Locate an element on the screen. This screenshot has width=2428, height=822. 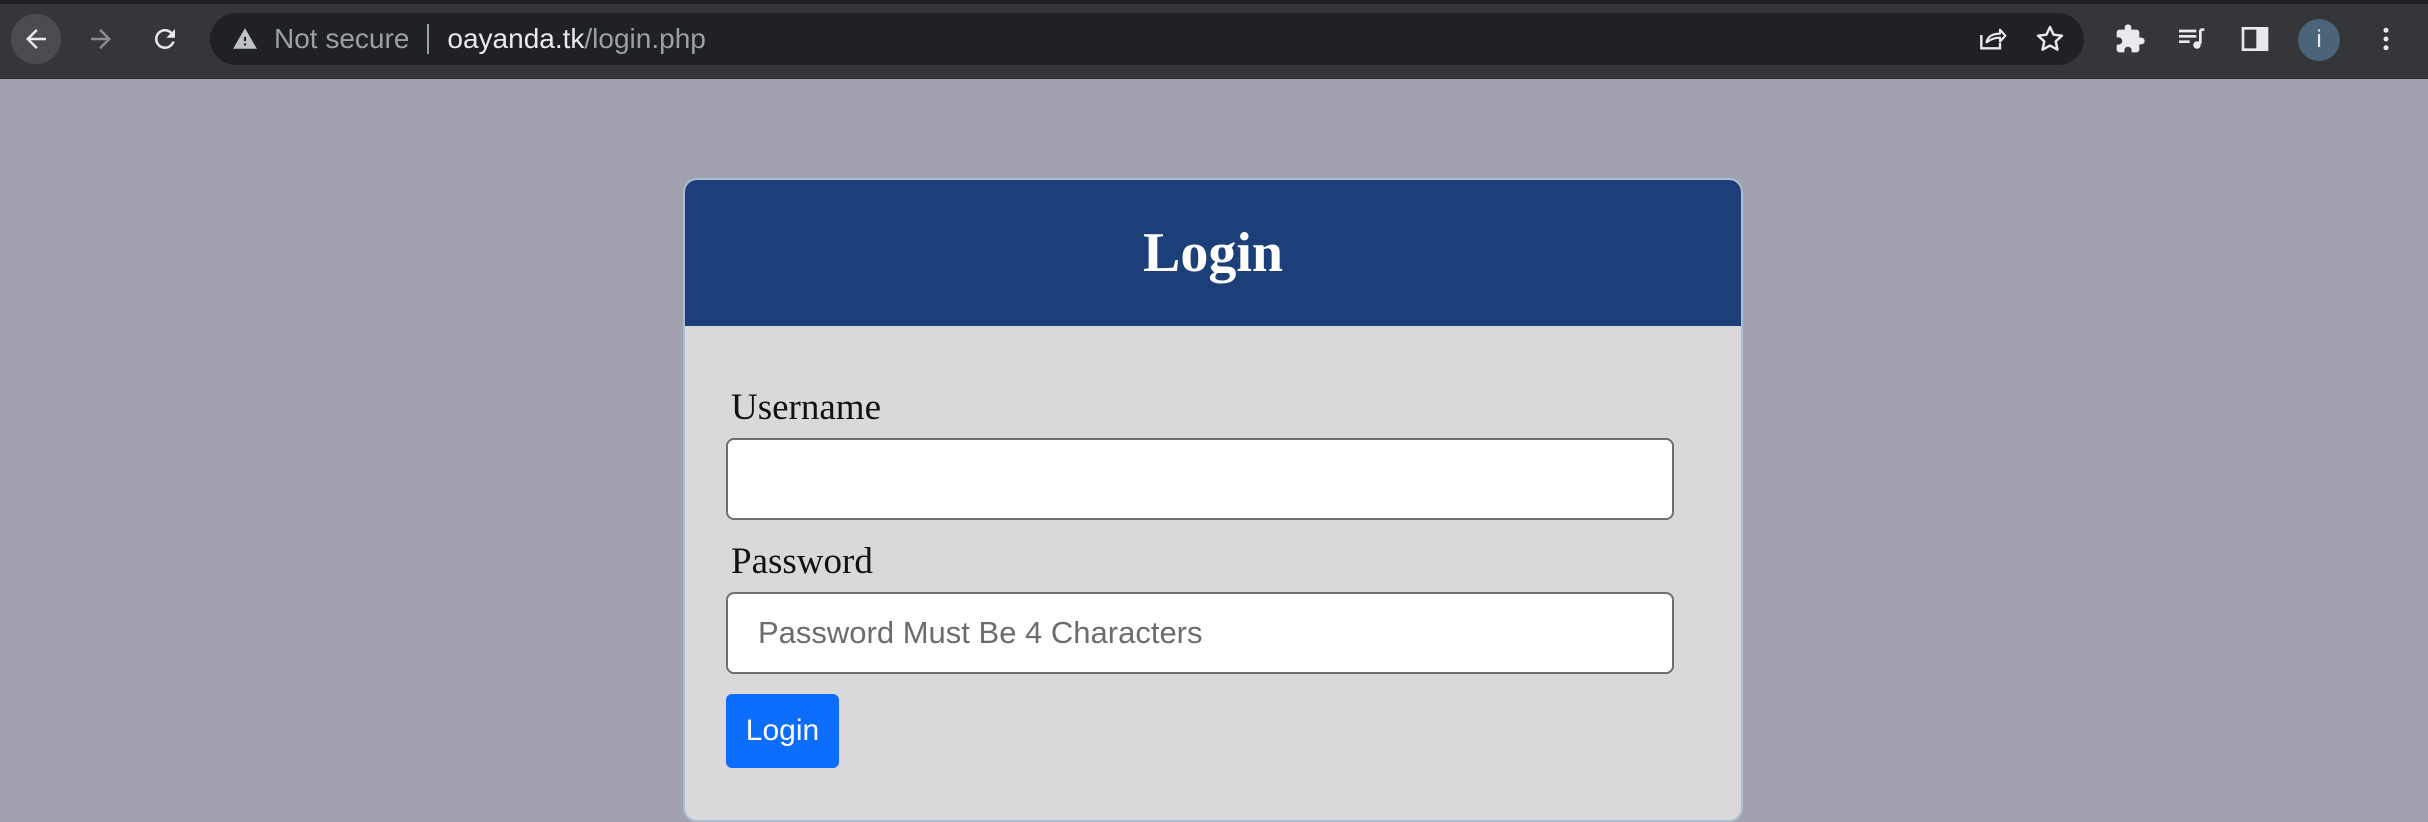
extensions-puzzle-icon is located at coordinates (2130, 38).